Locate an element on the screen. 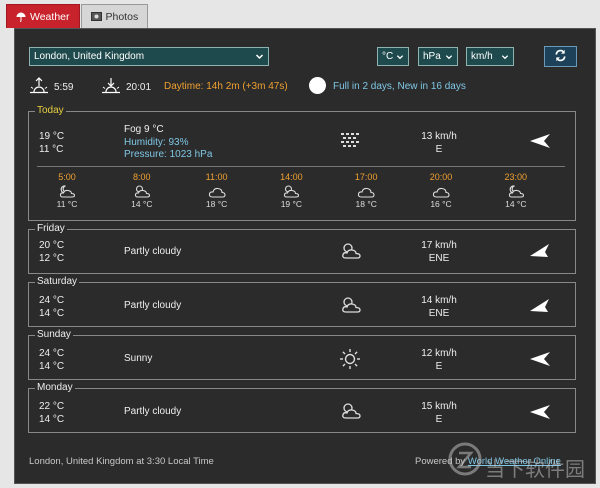 The height and width of the screenshot is (488, 600). moon-icon is located at coordinates (317, 85).